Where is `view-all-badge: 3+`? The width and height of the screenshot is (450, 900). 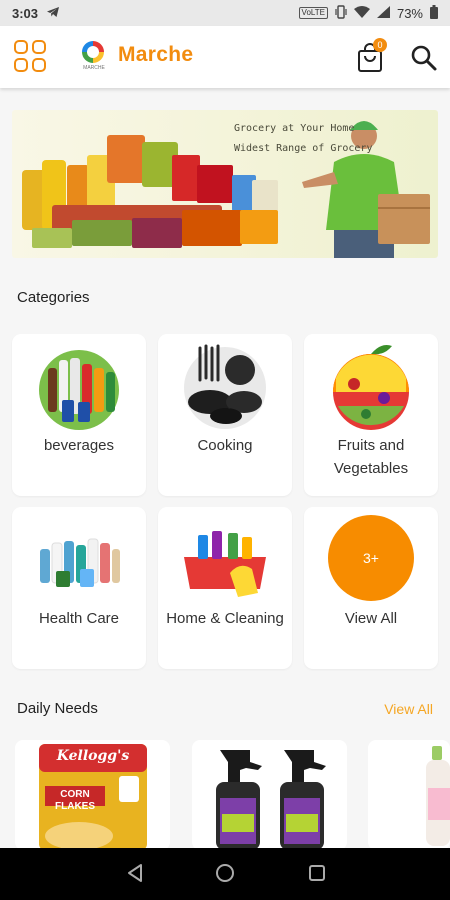
view-all-badge: 3+ is located at coordinates (371, 558).